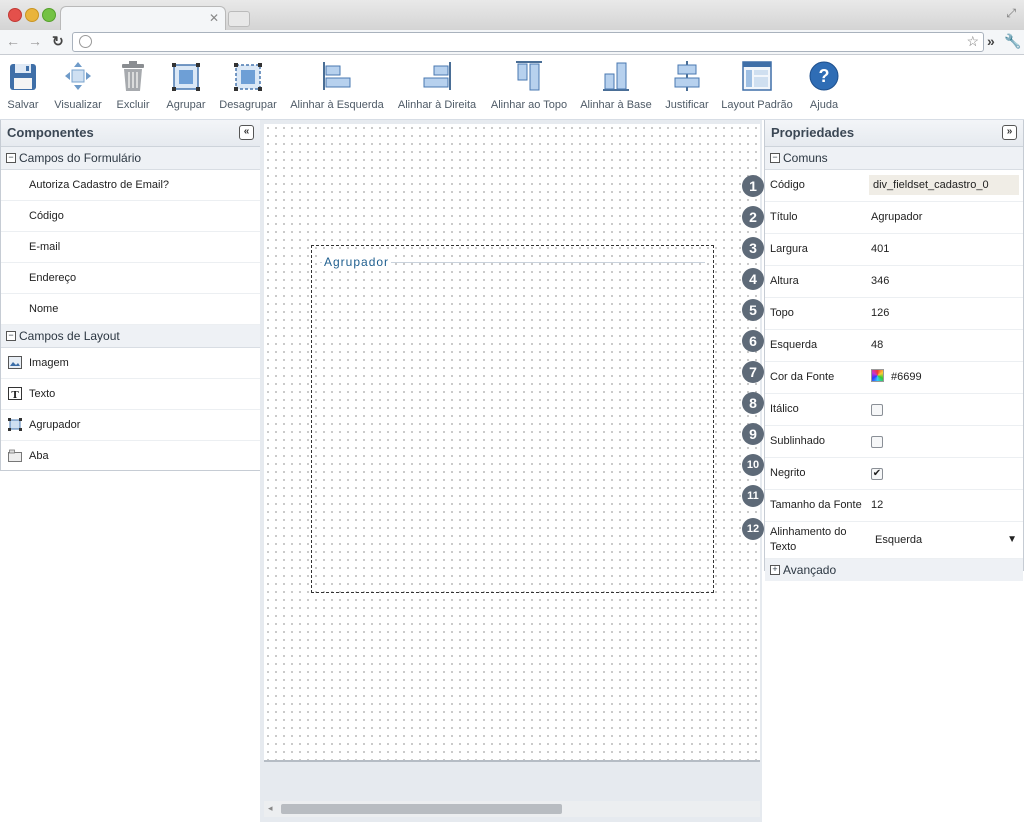 Image resolution: width=1024 pixels, height=822 pixels. What do you see at coordinates (130, 363) in the screenshot?
I see `component-item-imagem: Imagem` at bounding box center [130, 363].